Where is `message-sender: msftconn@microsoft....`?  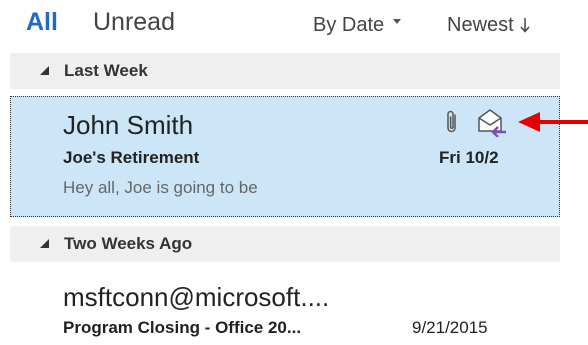 message-sender: msftconn@microsoft.... is located at coordinates (196, 297).